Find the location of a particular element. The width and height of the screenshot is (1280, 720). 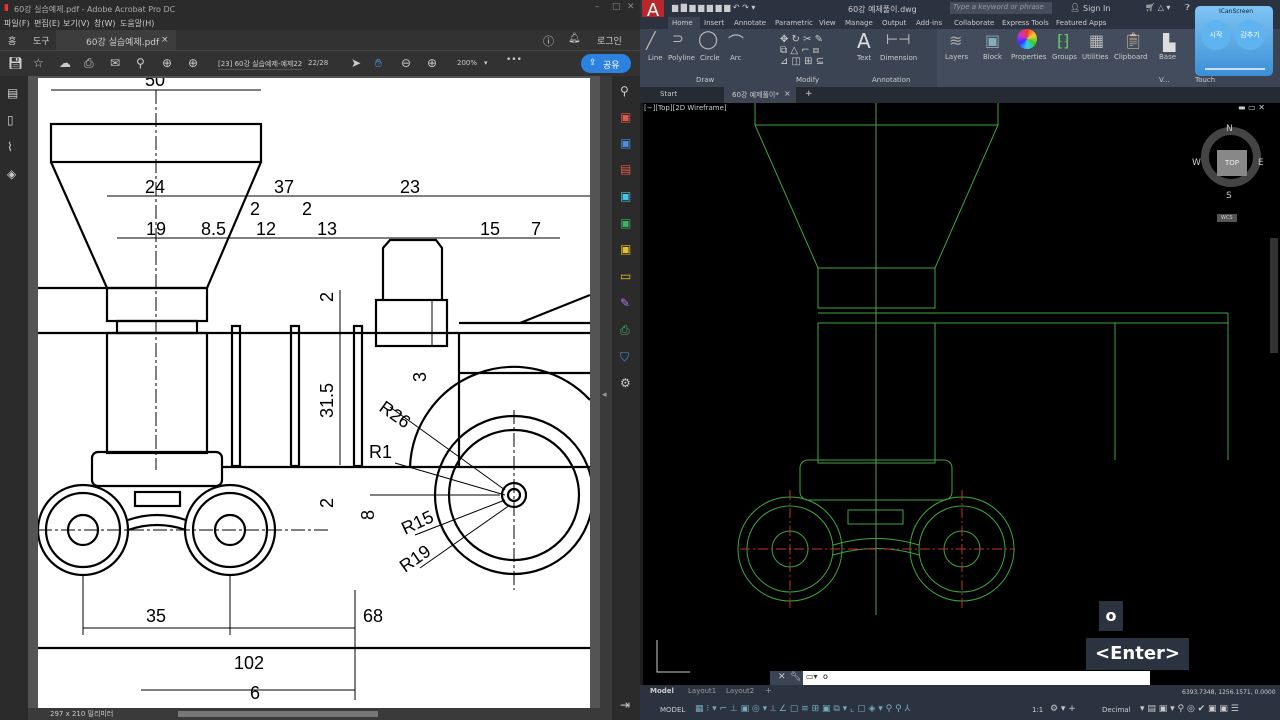

tab-drawing: 60강 예제풀이* × is located at coordinates (760, 95).